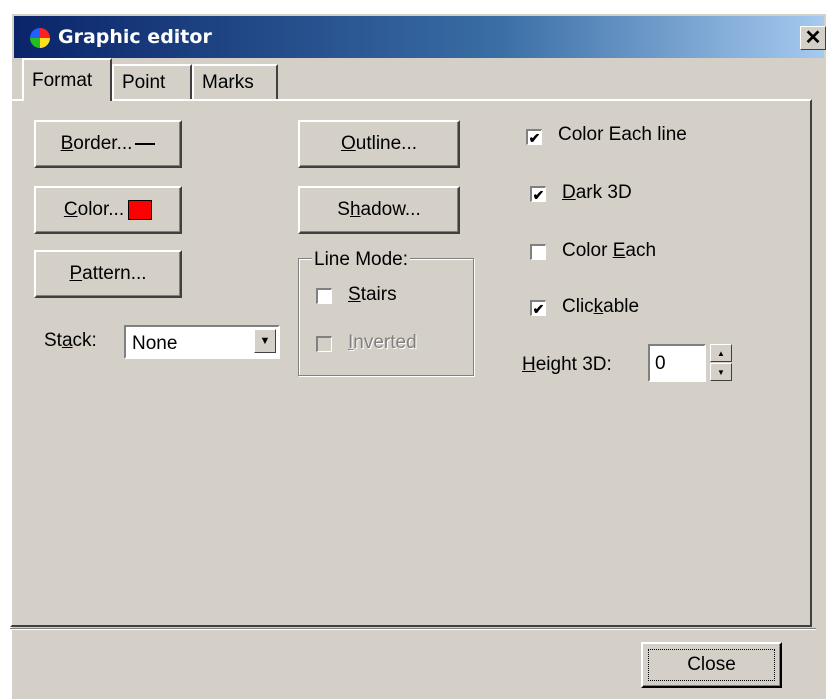 The height and width of the screenshot is (699, 826). I want to click on footer-separator, so click(413, 629).